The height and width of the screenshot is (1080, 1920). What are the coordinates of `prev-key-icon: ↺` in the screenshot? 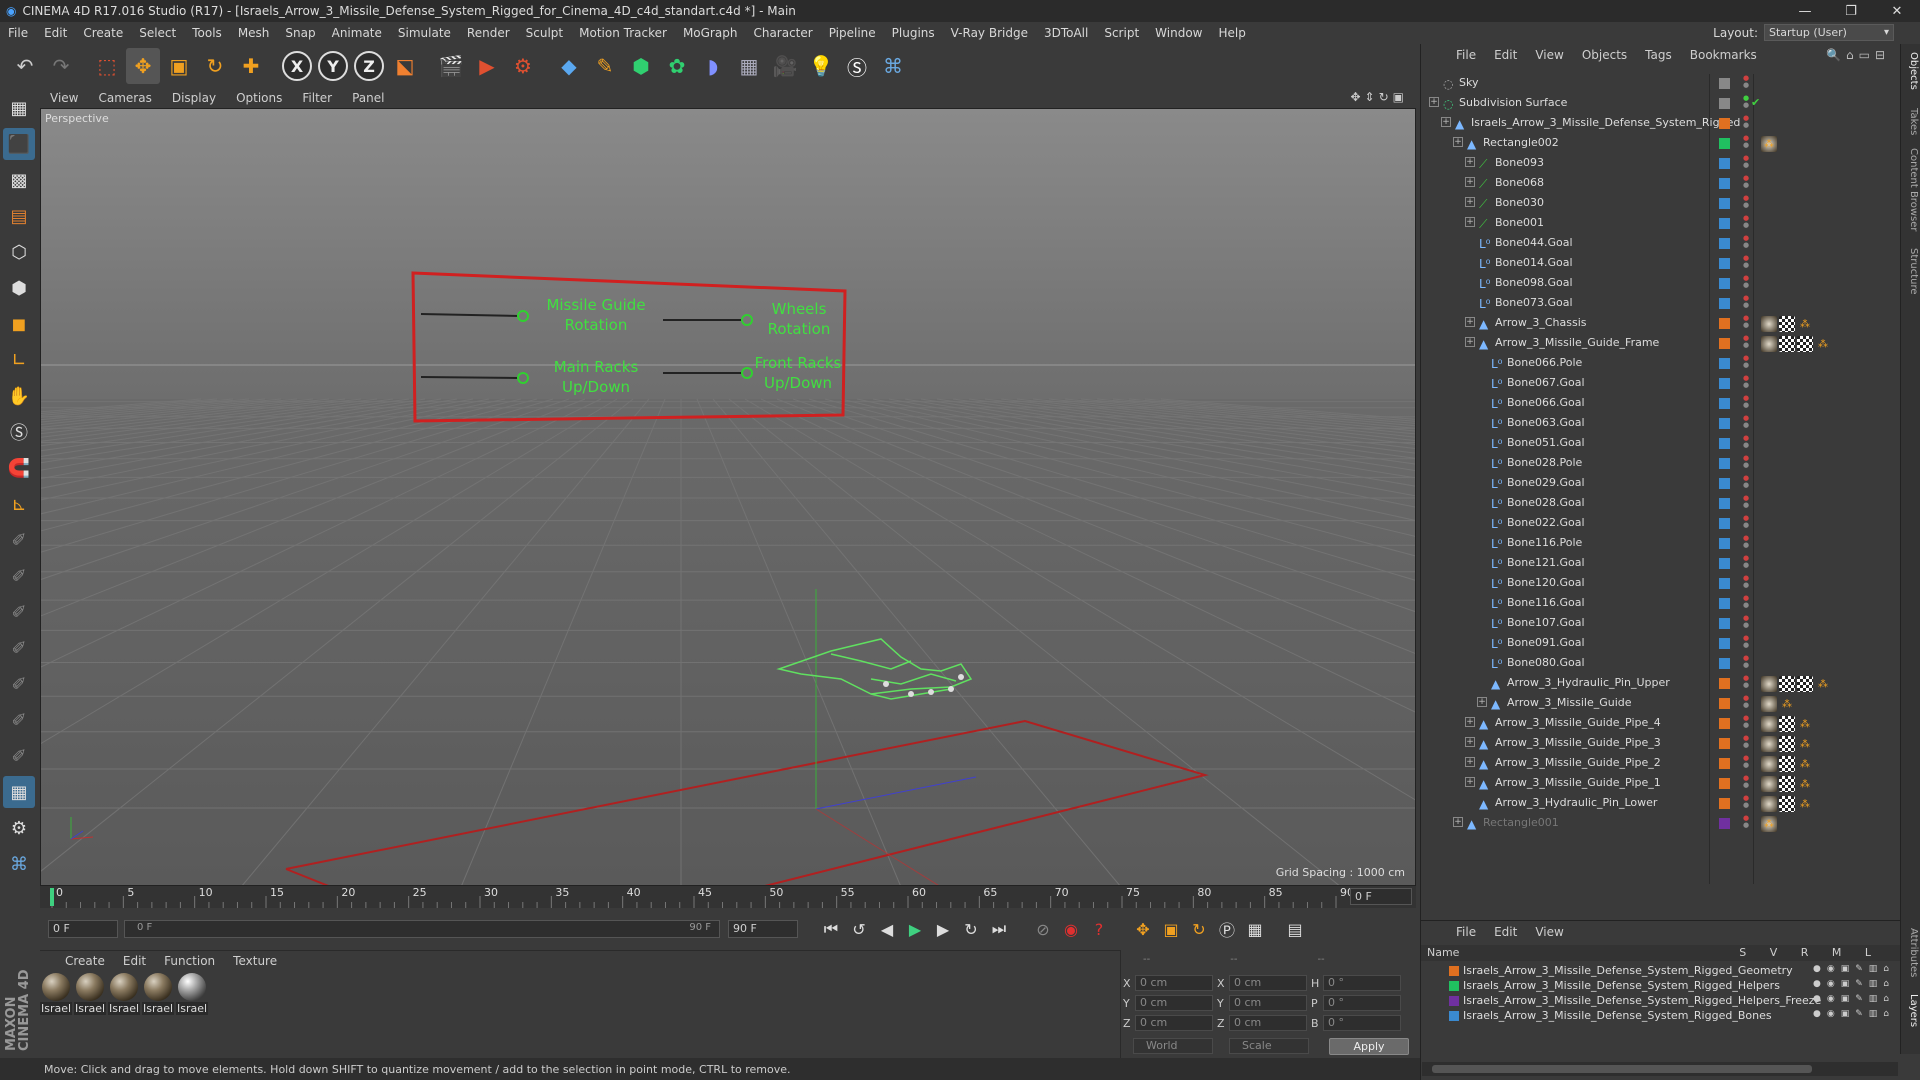 It's located at (859, 929).